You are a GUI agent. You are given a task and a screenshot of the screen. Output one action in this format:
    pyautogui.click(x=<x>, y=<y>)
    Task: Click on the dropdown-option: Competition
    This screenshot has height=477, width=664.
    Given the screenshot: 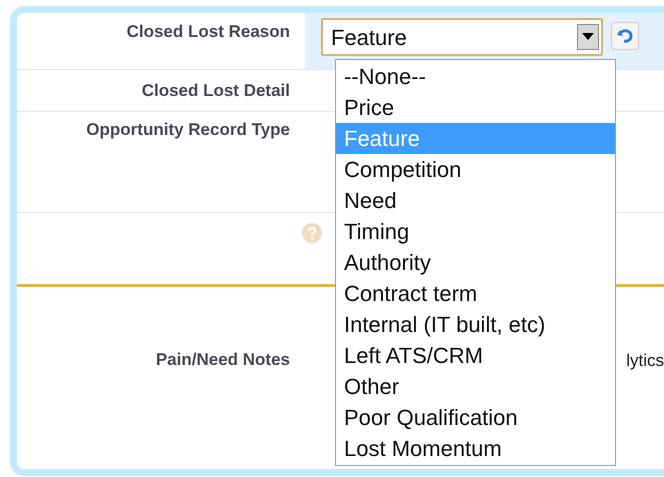 What is the action you would take?
    pyautogui.click(x=475, y=169)
    